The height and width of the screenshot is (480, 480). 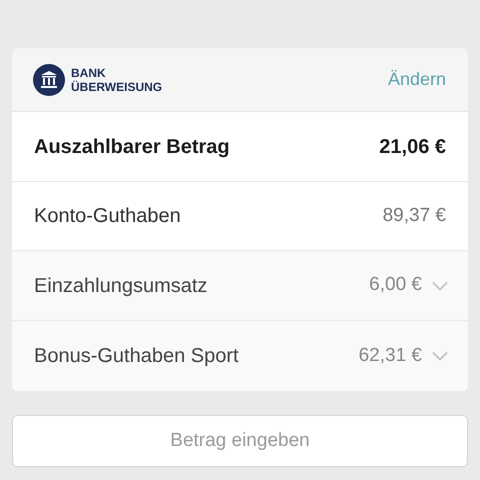 What do you see at coordinates (121, 286) in the screenshot?
I see `row-label: Einzahlungsumsatz` at bounding box center [121, 286].